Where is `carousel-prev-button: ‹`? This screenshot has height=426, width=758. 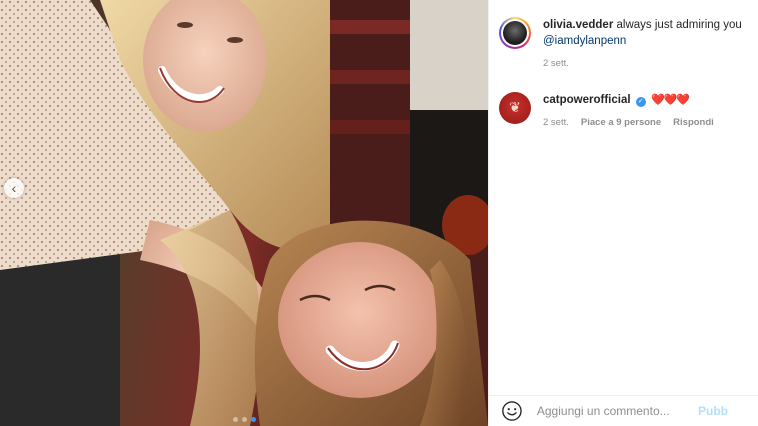 carousel-prev-button: ‹ is located at coordinates (14, 188).